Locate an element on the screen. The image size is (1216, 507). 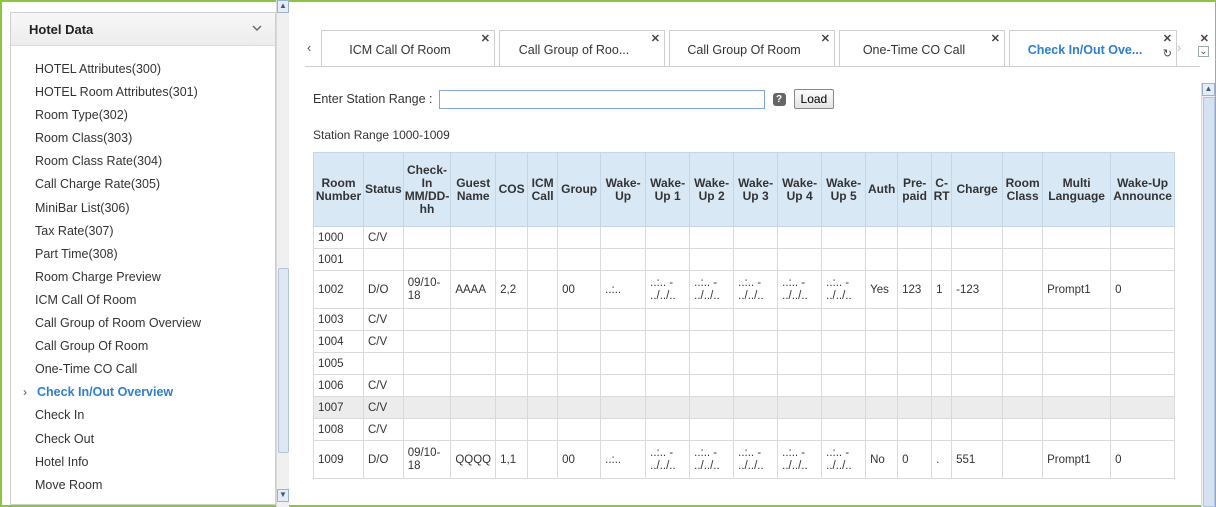
refresh-icon: ↻ is located at coordinates (1167, 53).